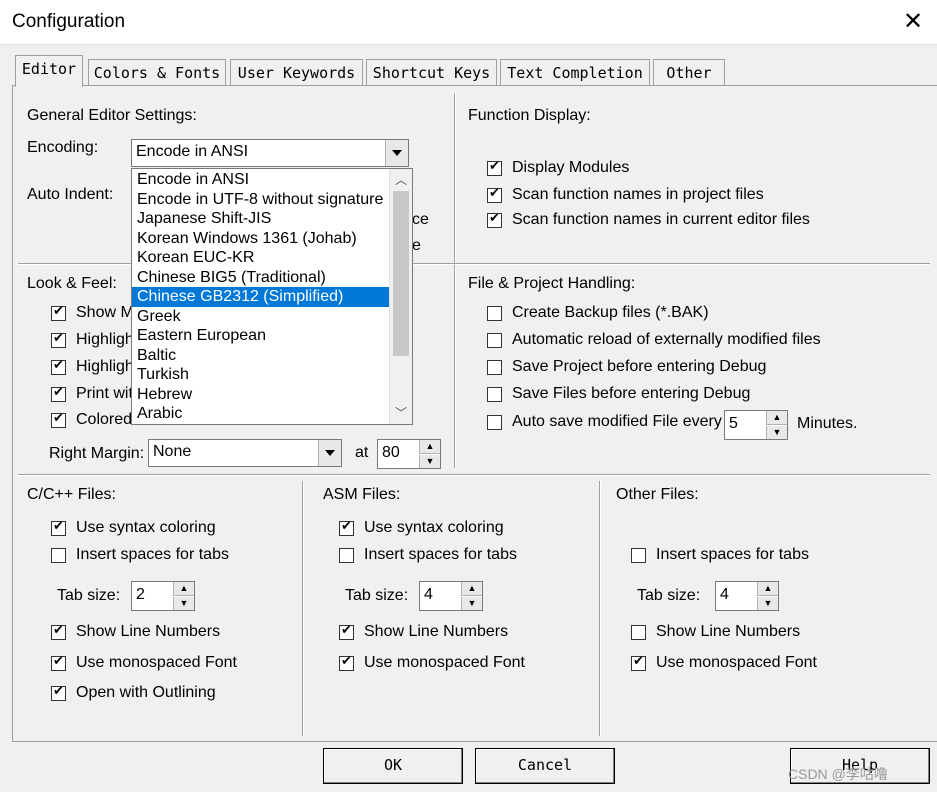  Describe the element at coordinates (346, 662) in the screenshot. I see `asm-monospace-checkbox` at that location.